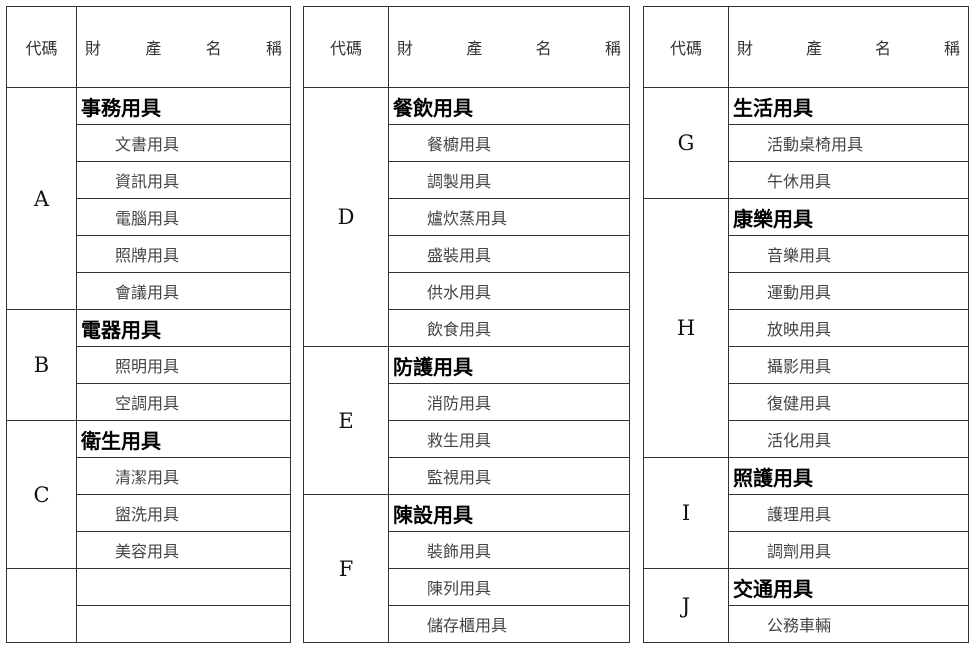  I want to click on category-name: 生活用具, so click(848, 106).